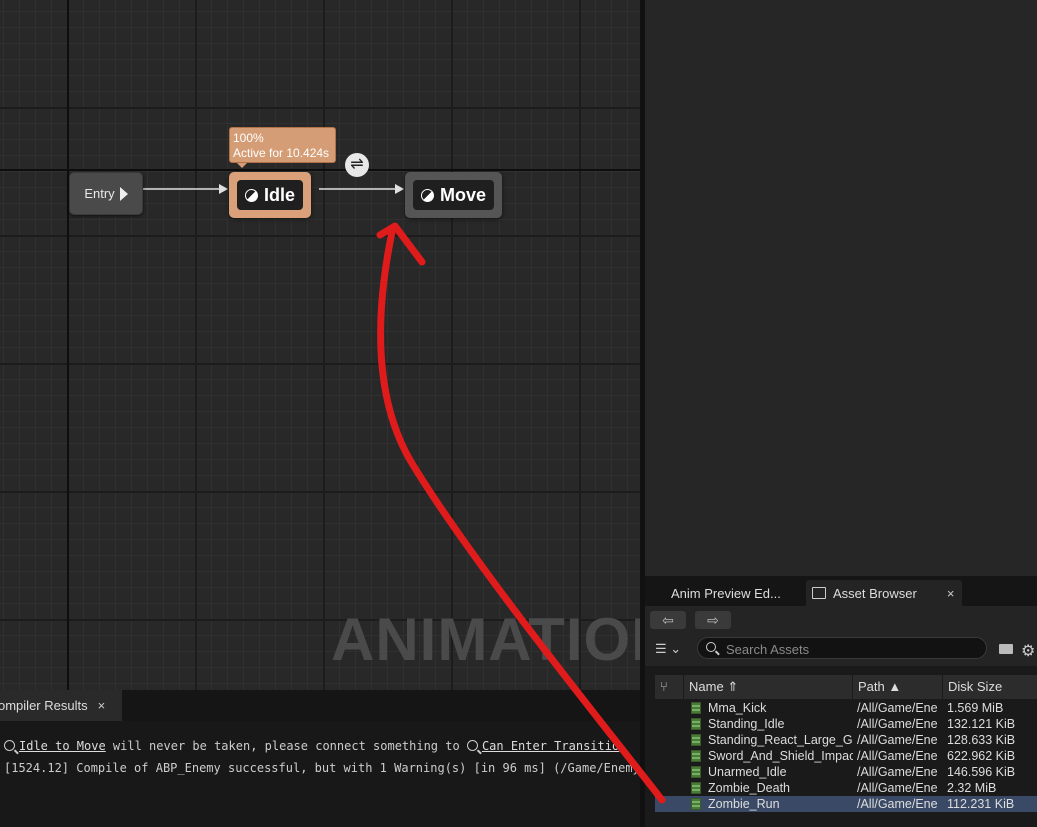 The image size is (1037, 827). I want to click on panel-tab-bar: Anim Preview Ed... Asset Browser ×, so click(841, 591).